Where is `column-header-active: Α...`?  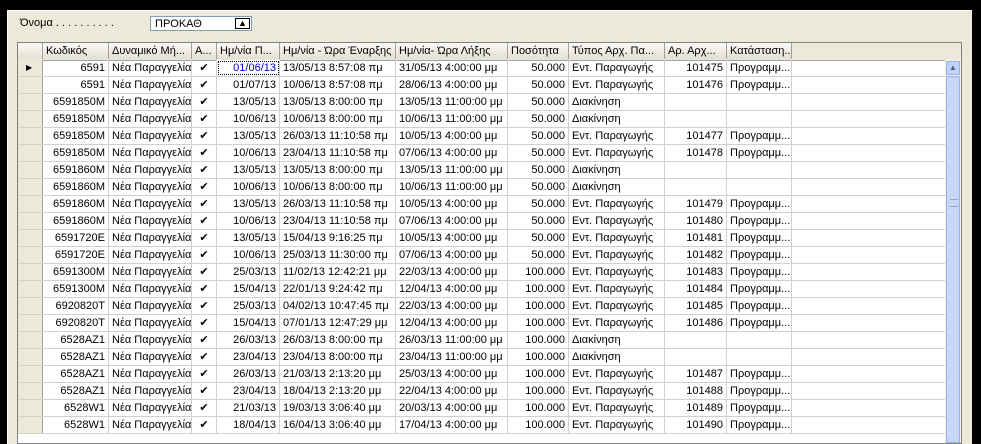 column-header-active: Α... is located at coordinates (204, 51).